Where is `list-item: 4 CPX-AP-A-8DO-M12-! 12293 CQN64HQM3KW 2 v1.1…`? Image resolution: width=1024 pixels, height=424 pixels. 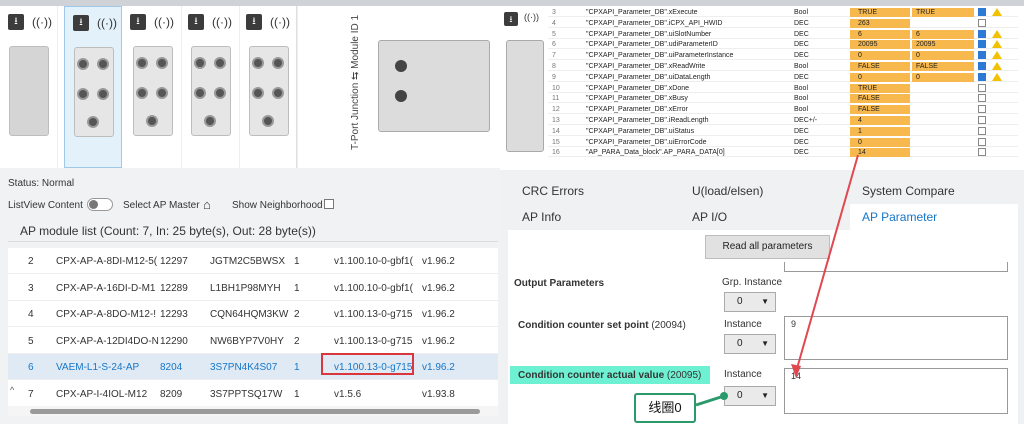
list-item: 4 CPX-AP-A-8DO-M12-! 12293 CQN64HQM3KW 2 v1.1… is located at coordinates (253, 314).